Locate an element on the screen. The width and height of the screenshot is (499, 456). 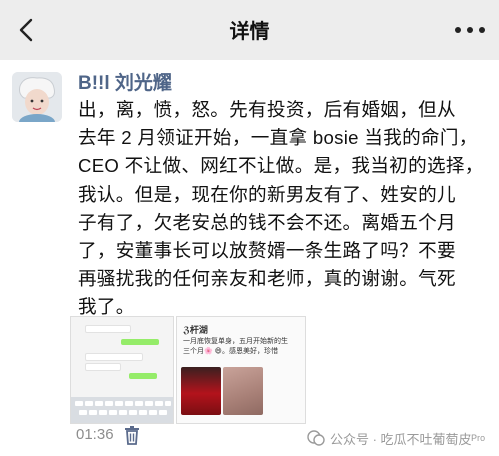
moments-line: 一月底恢复单身，五月开始新的生 is located at coordinates (235, 341).